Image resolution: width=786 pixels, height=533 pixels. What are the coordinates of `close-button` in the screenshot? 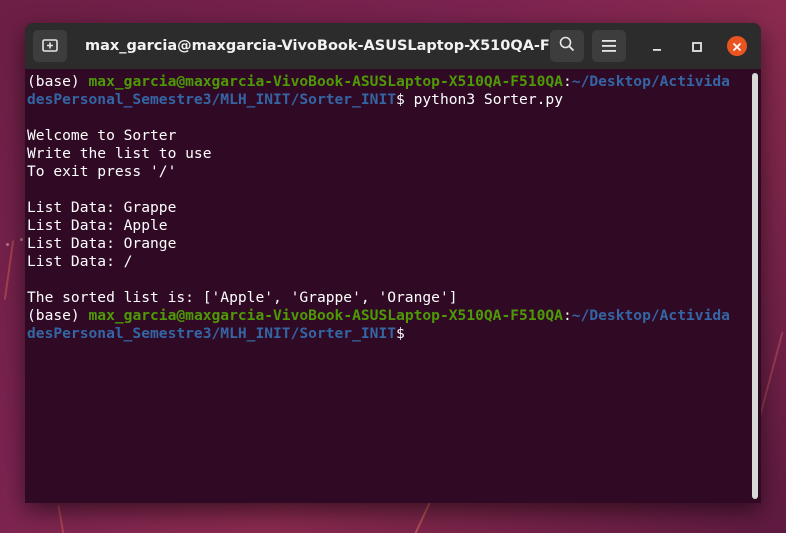 It's located at (737, 46).